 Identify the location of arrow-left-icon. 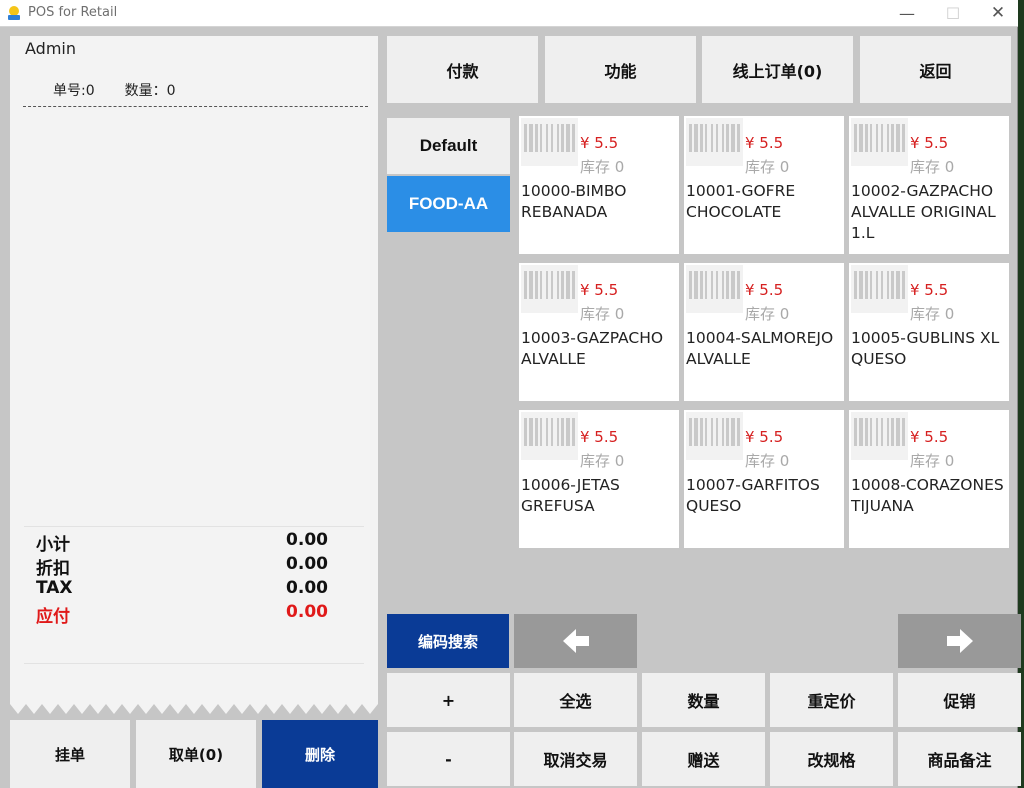
(575, 641).